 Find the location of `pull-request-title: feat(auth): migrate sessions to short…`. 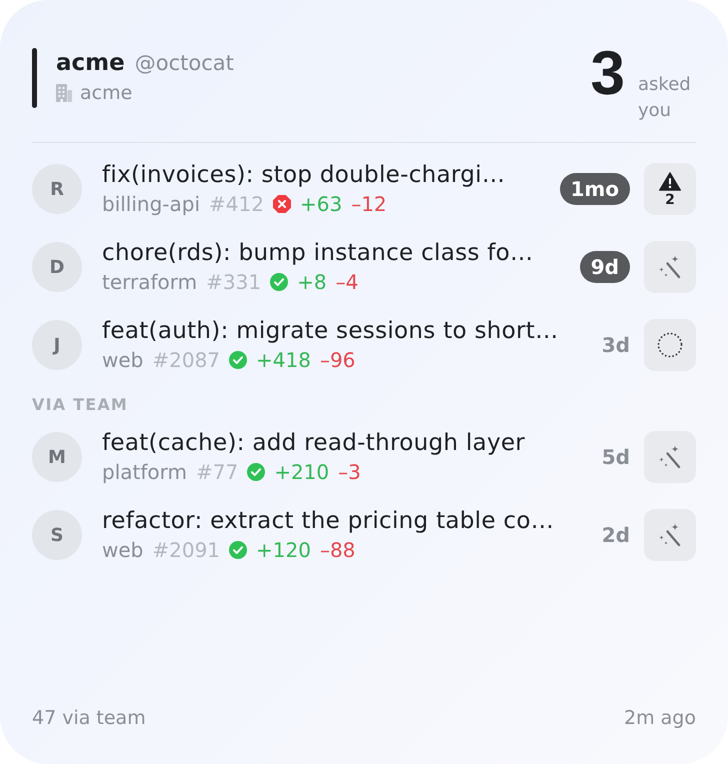

pull-request-title: feat(auth): migrate sessions to short… is located at coordinates (347, 331).